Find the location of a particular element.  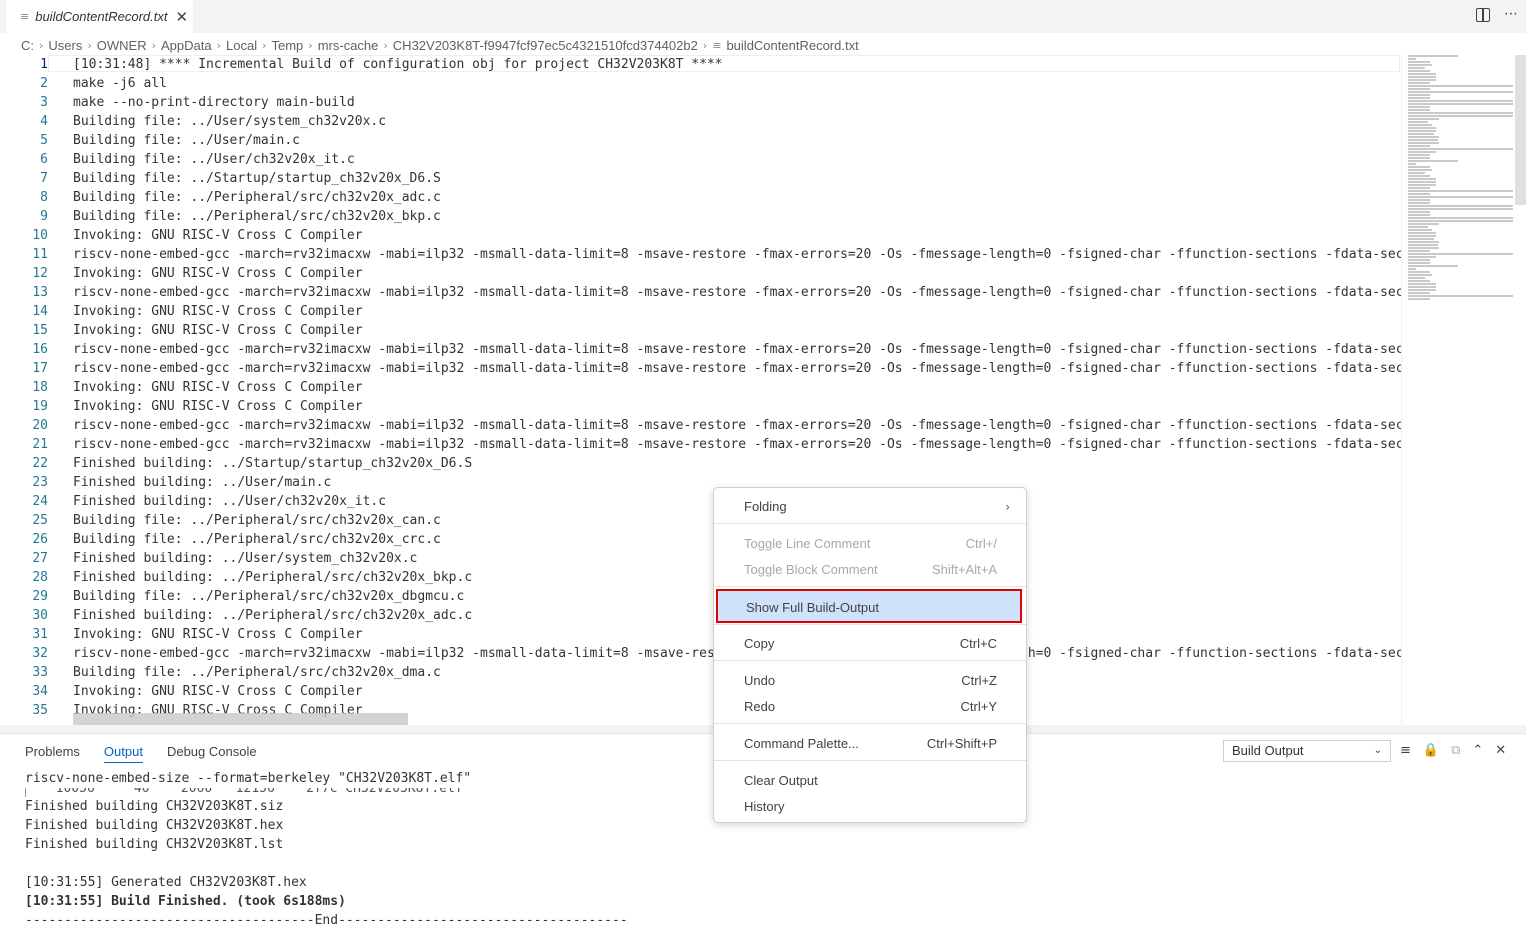

line-number: 1 is located at coordinates (44, 64).